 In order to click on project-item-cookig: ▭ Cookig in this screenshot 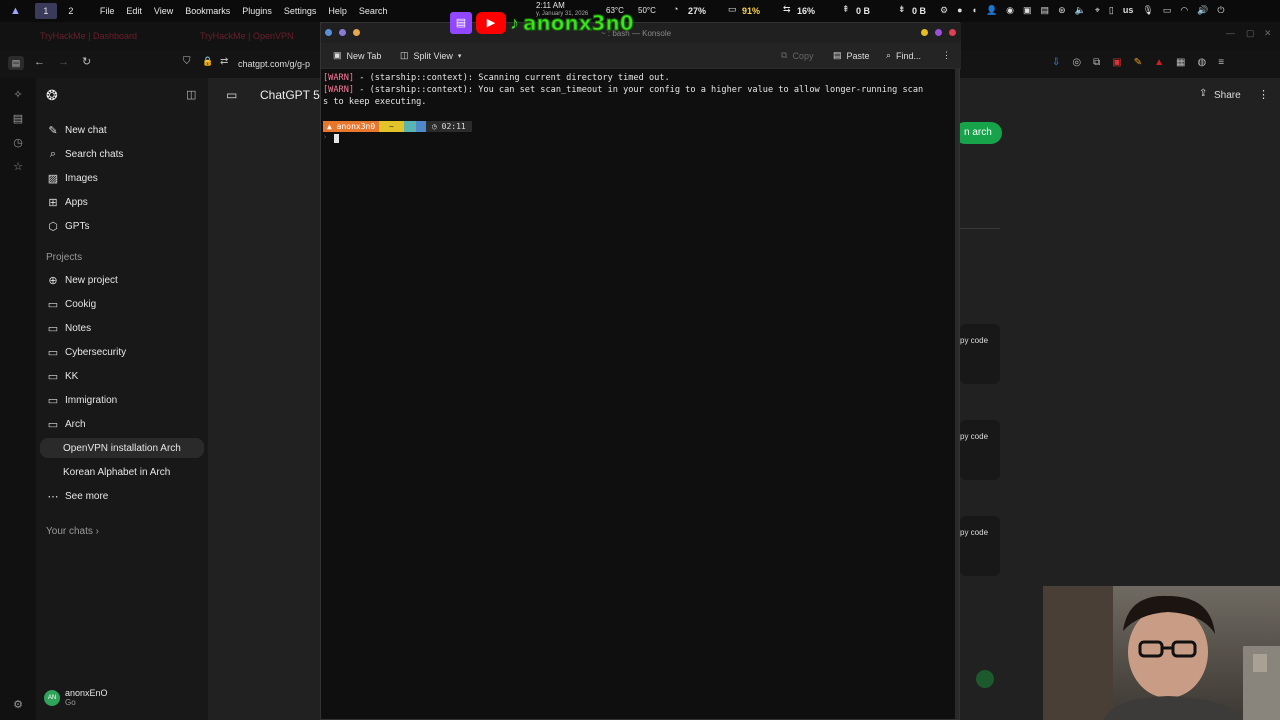, I will do `click(125, 304)`.